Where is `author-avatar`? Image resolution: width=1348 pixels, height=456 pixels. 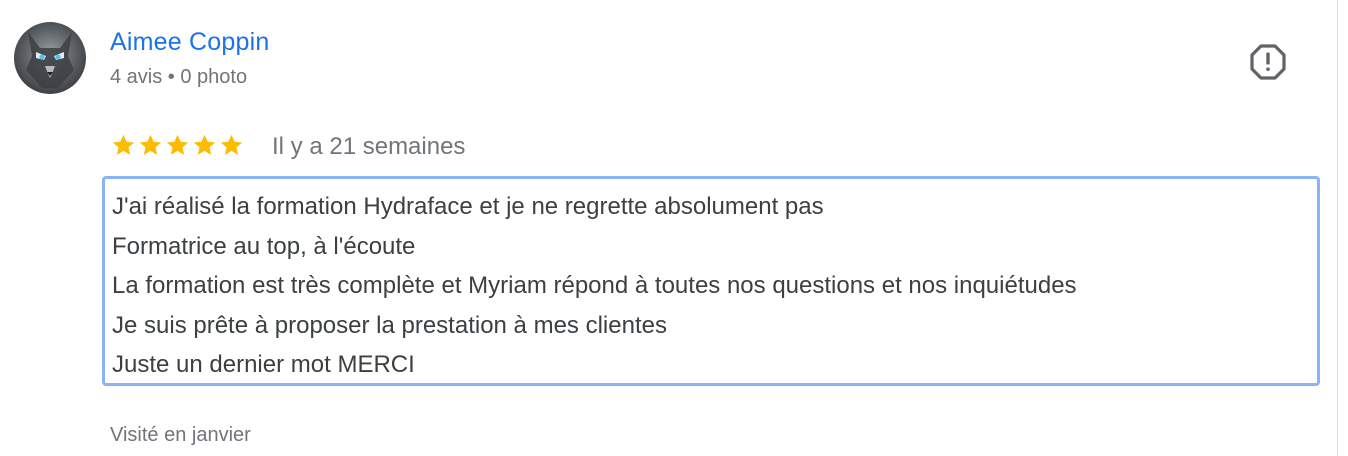 author-avatar is located at coordinates (50, 58).